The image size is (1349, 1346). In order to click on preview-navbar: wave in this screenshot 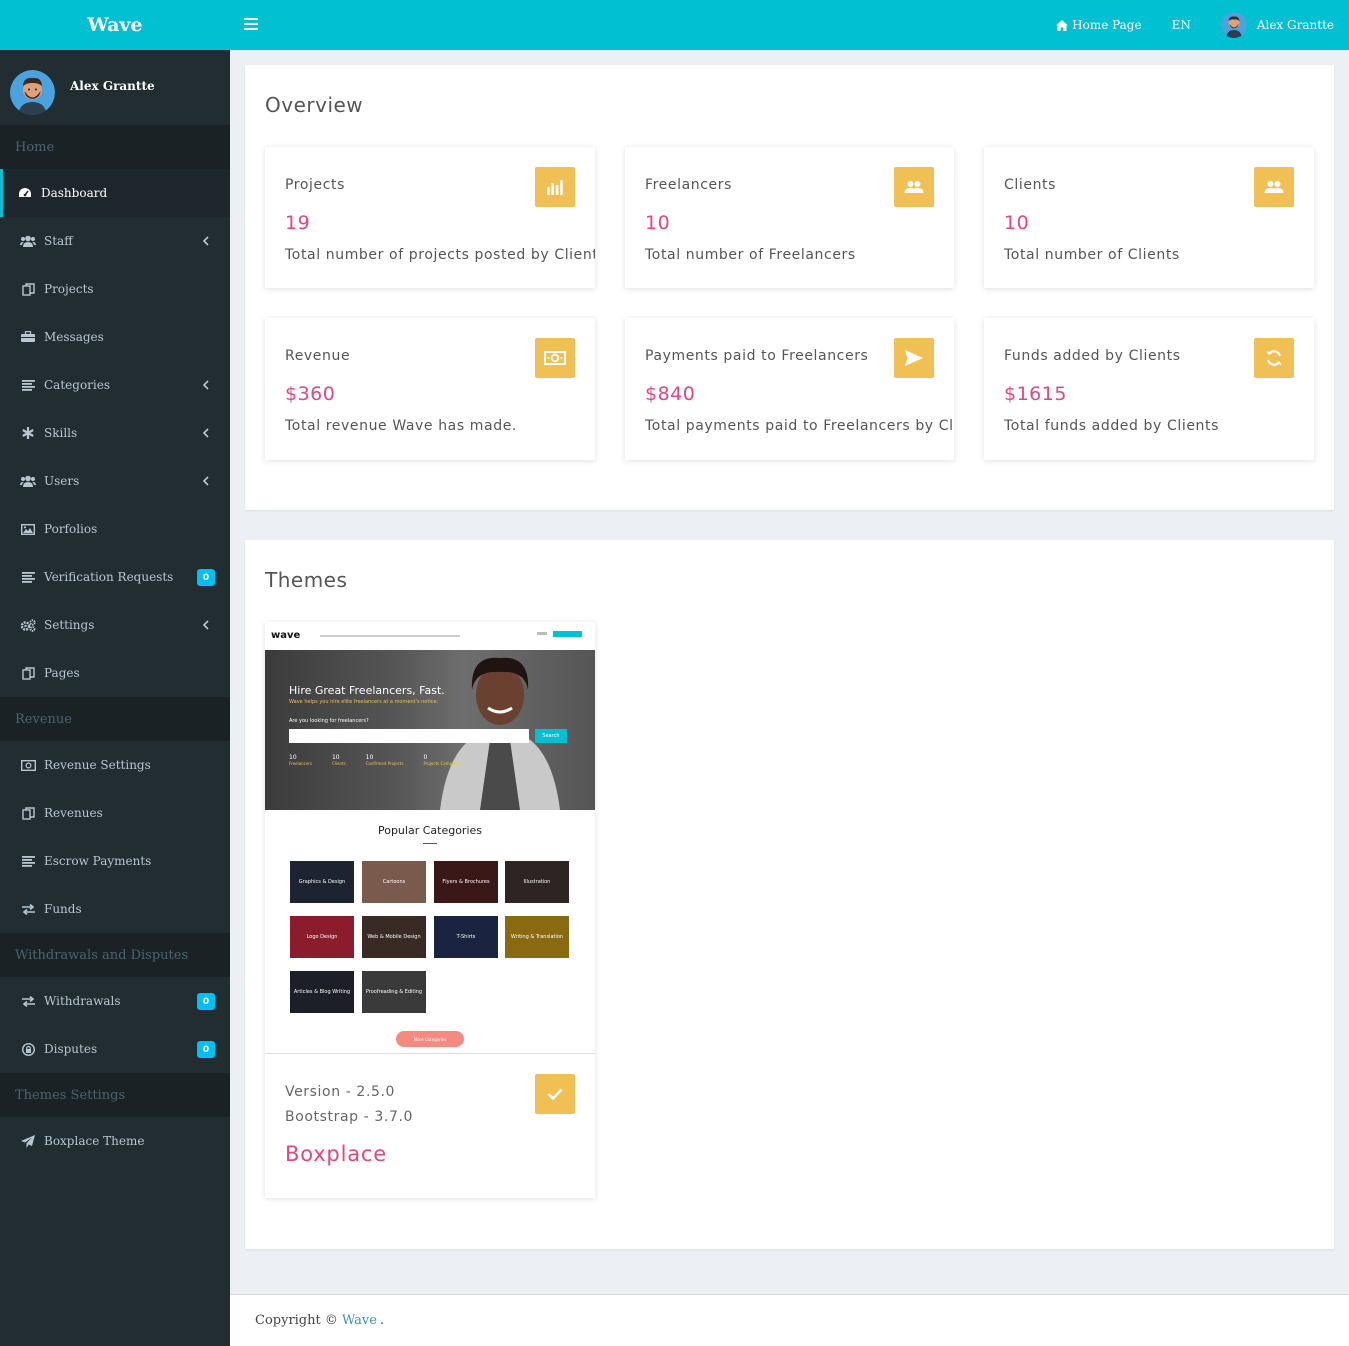, I will do `click(430, 636)`.